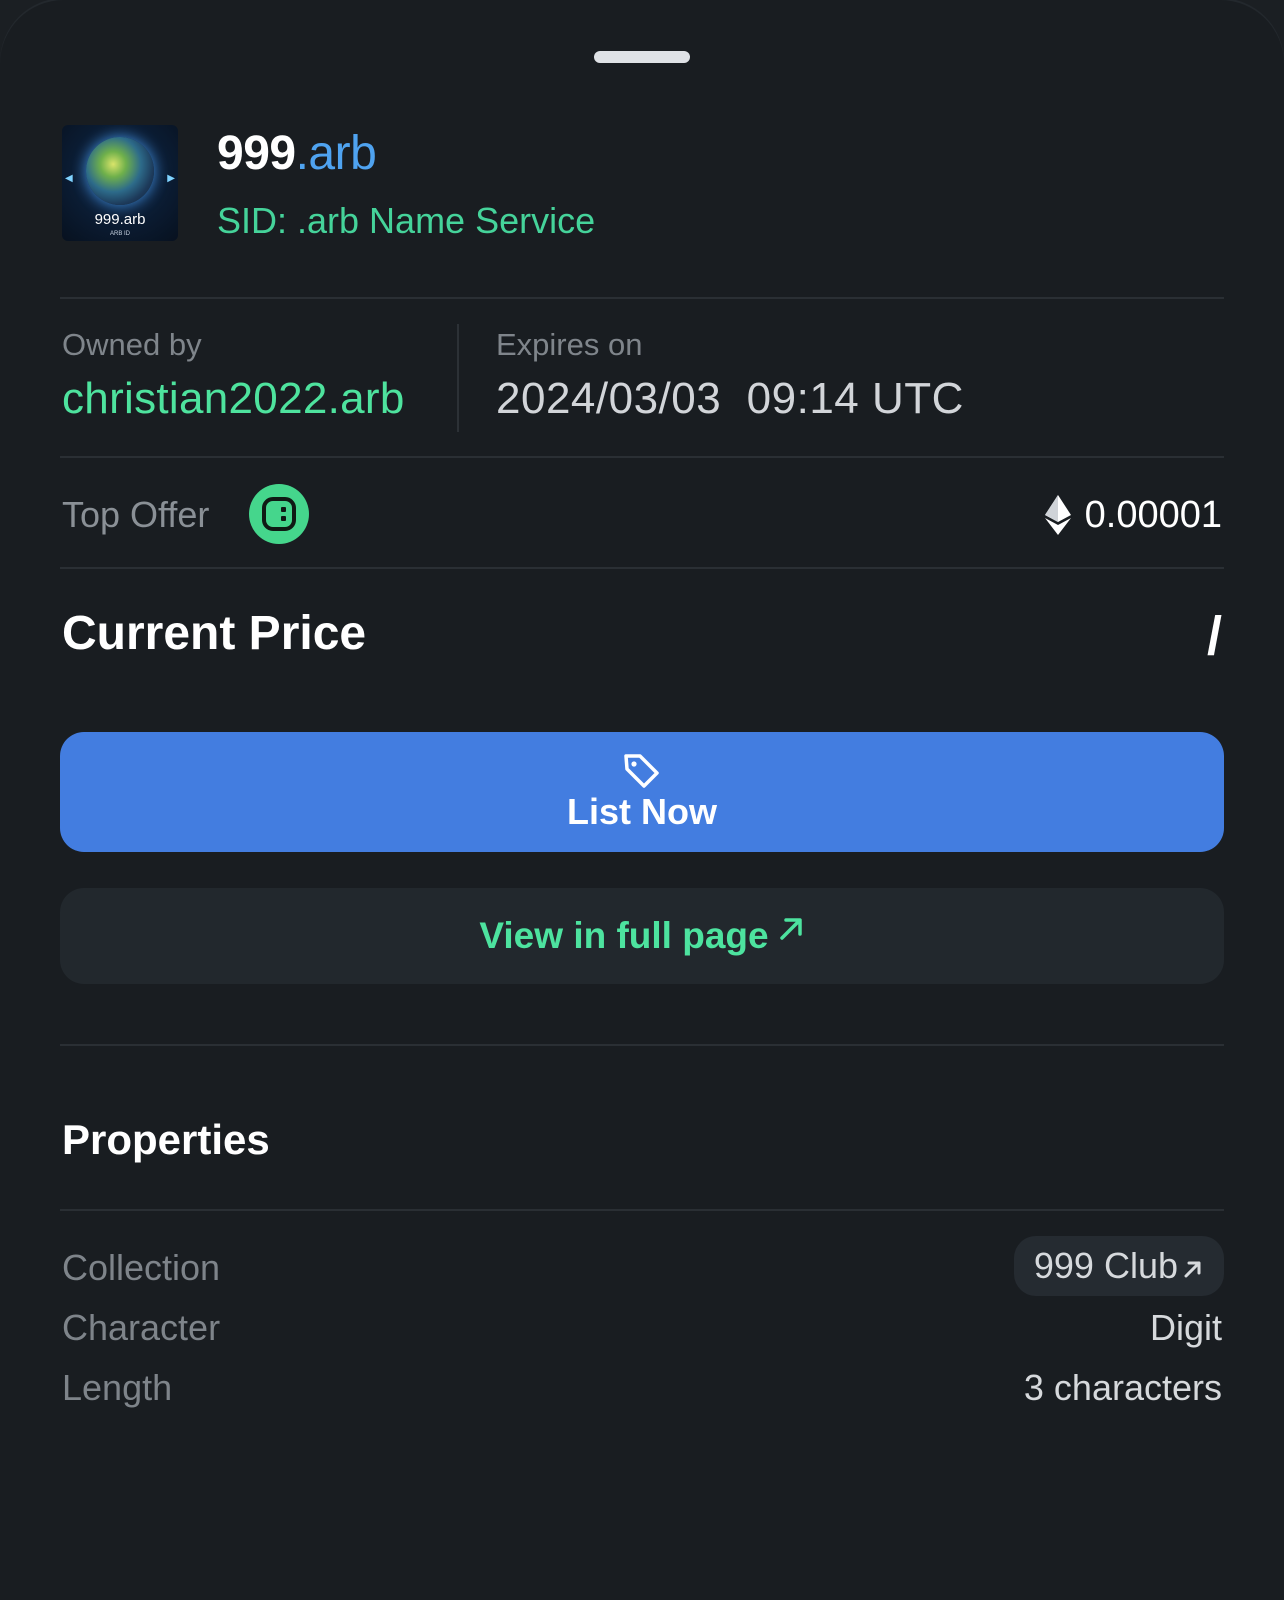 The image size is (1284, 1600). I want to click on view-full-page-button: View in full page, so click(642, 936).